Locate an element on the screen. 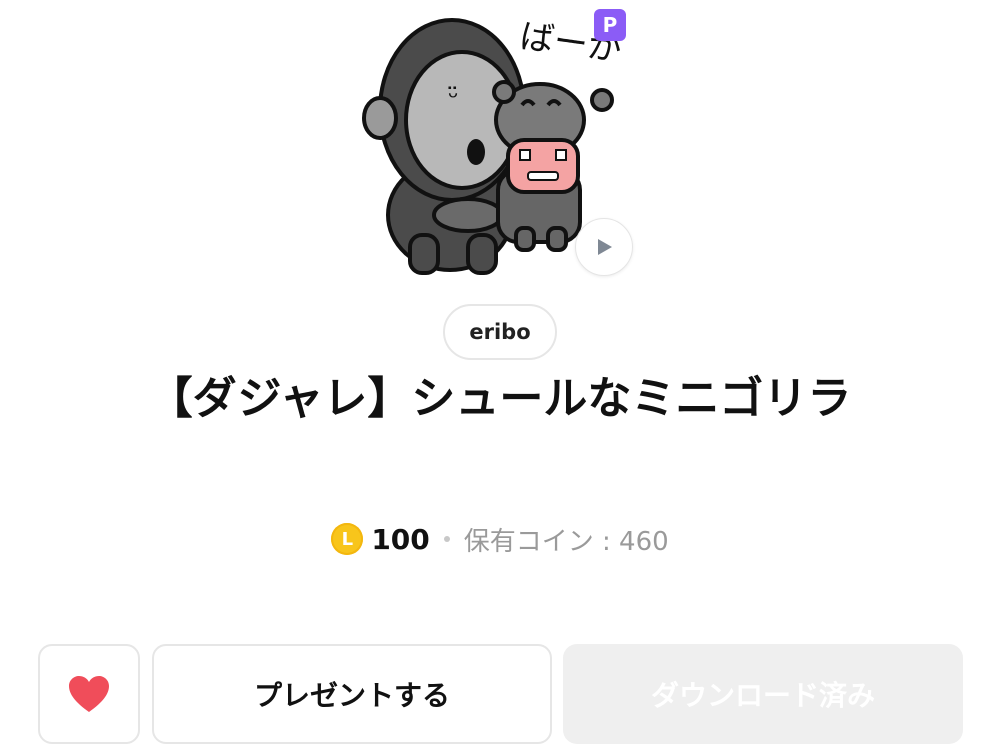 The height and width of the screenshot is (752, 1000). favorite-button is located at coordinates (89, 694).